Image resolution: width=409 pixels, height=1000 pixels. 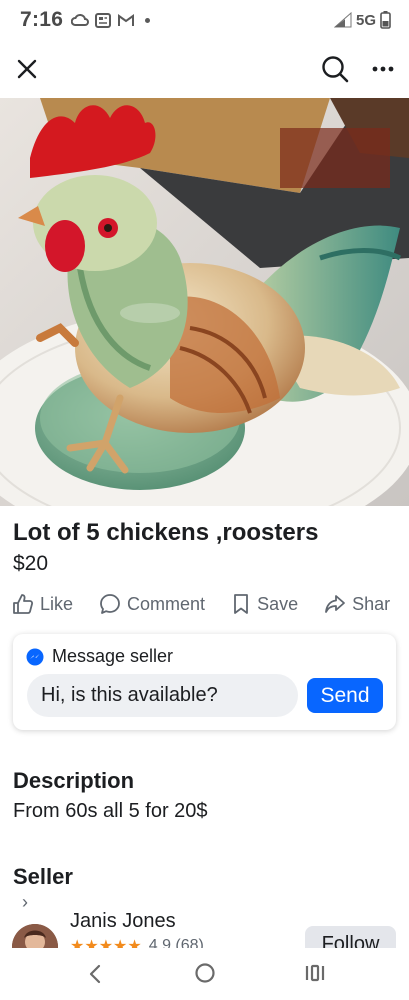 I want to click on gmail-icon, so click(x=126, y=20).